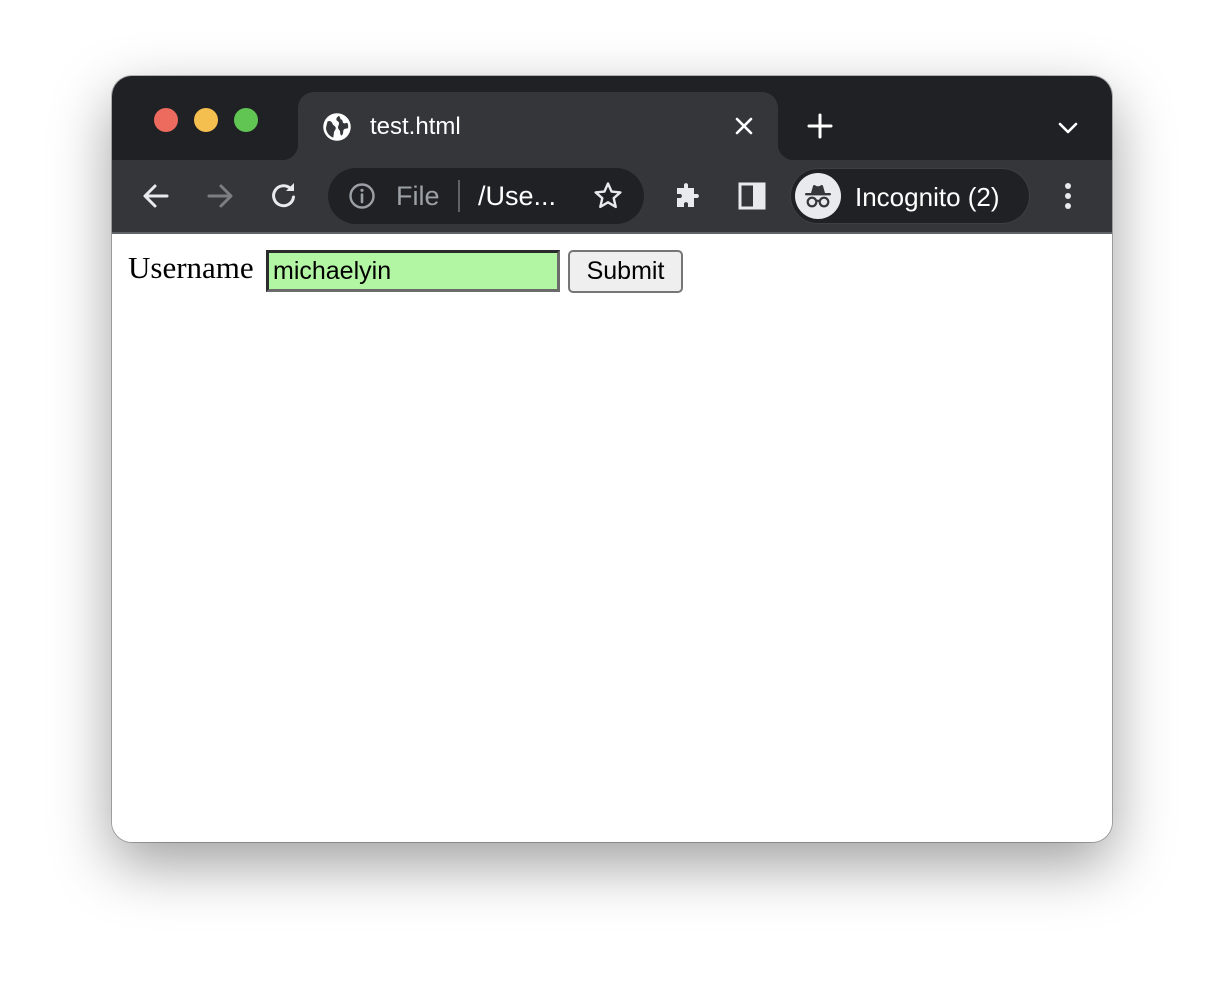  What do you see at coordinates (418, 196) in the screenshot?
I see `url-scheme-label: File` at bounding box center [418, 196].